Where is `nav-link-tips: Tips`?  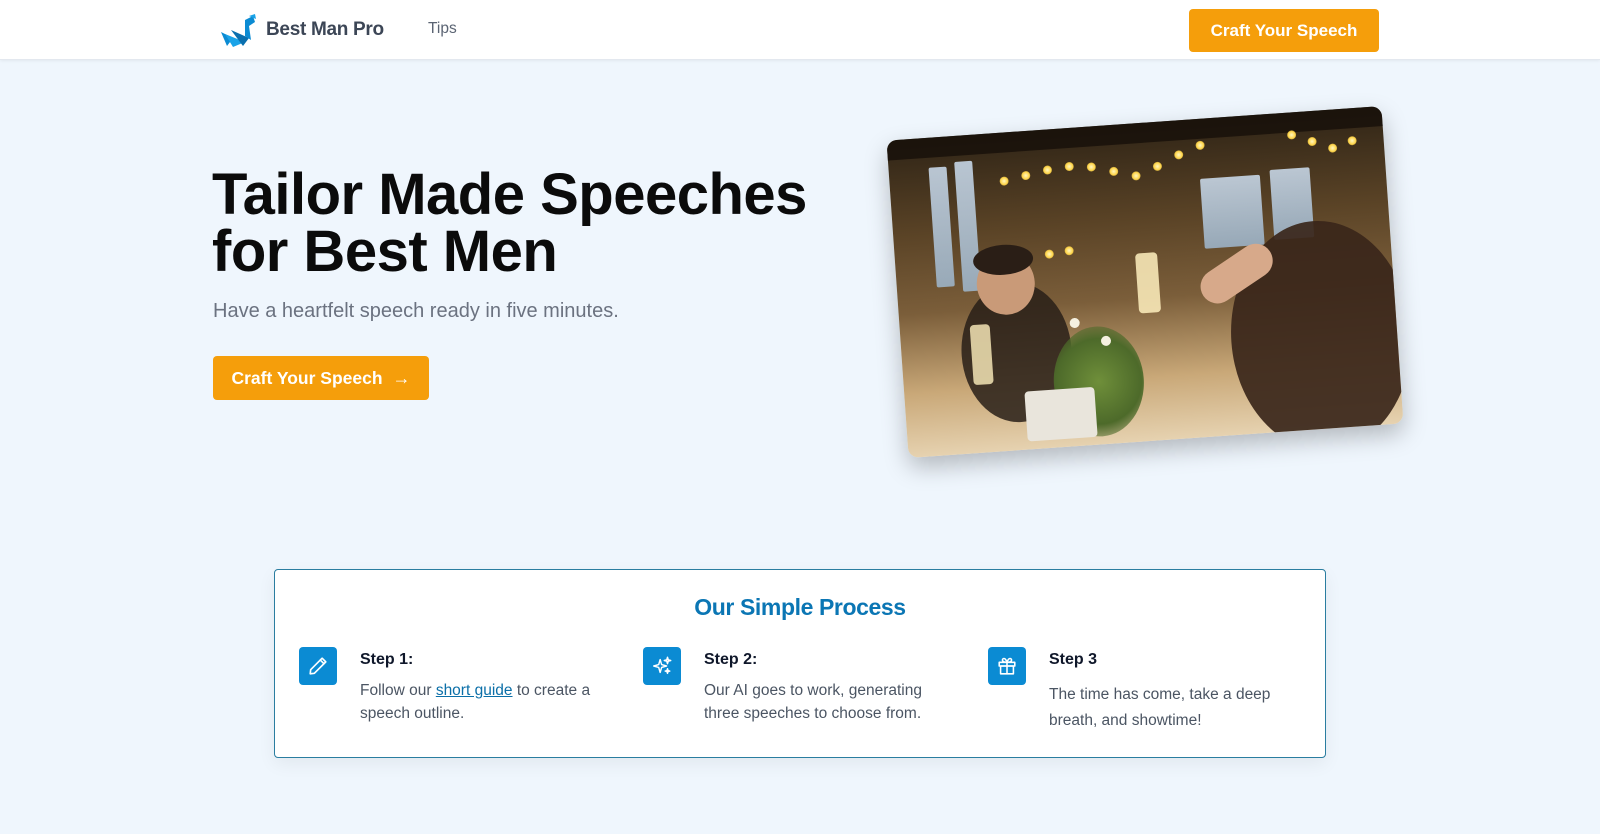 nav-link-tips: Tips is located at coordinates (442, 29).